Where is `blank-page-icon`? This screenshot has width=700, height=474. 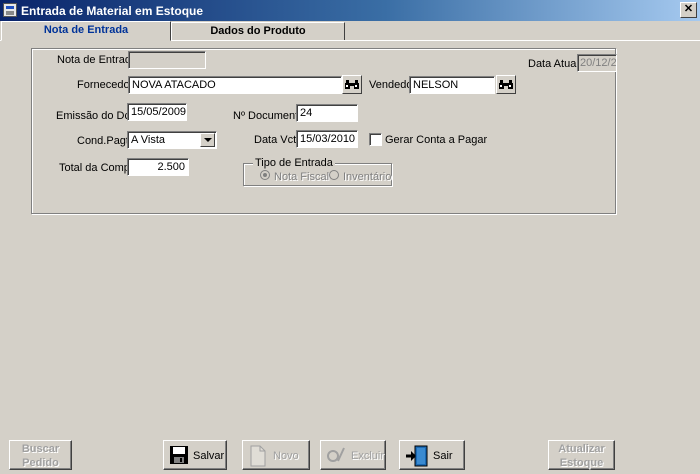
blank-page-icon is located at coordinates (258, 456).